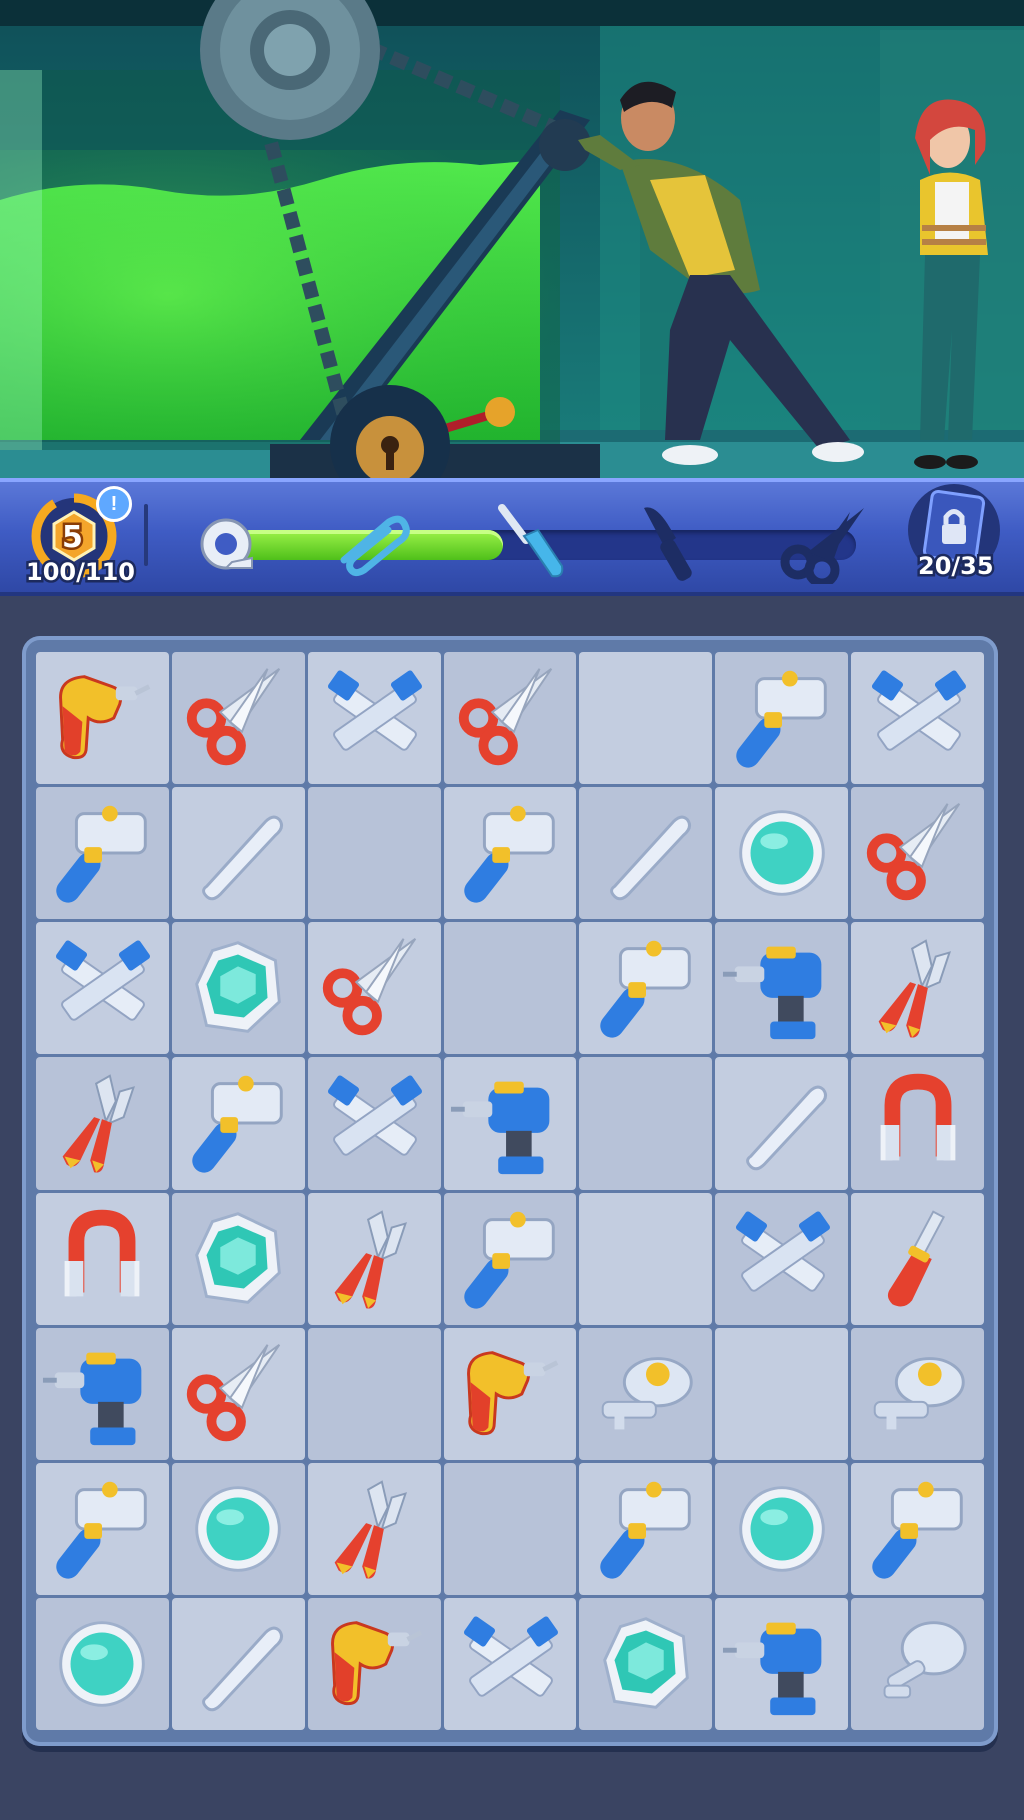  I want to click on xp-counter: 100/110, so click(81, 572).